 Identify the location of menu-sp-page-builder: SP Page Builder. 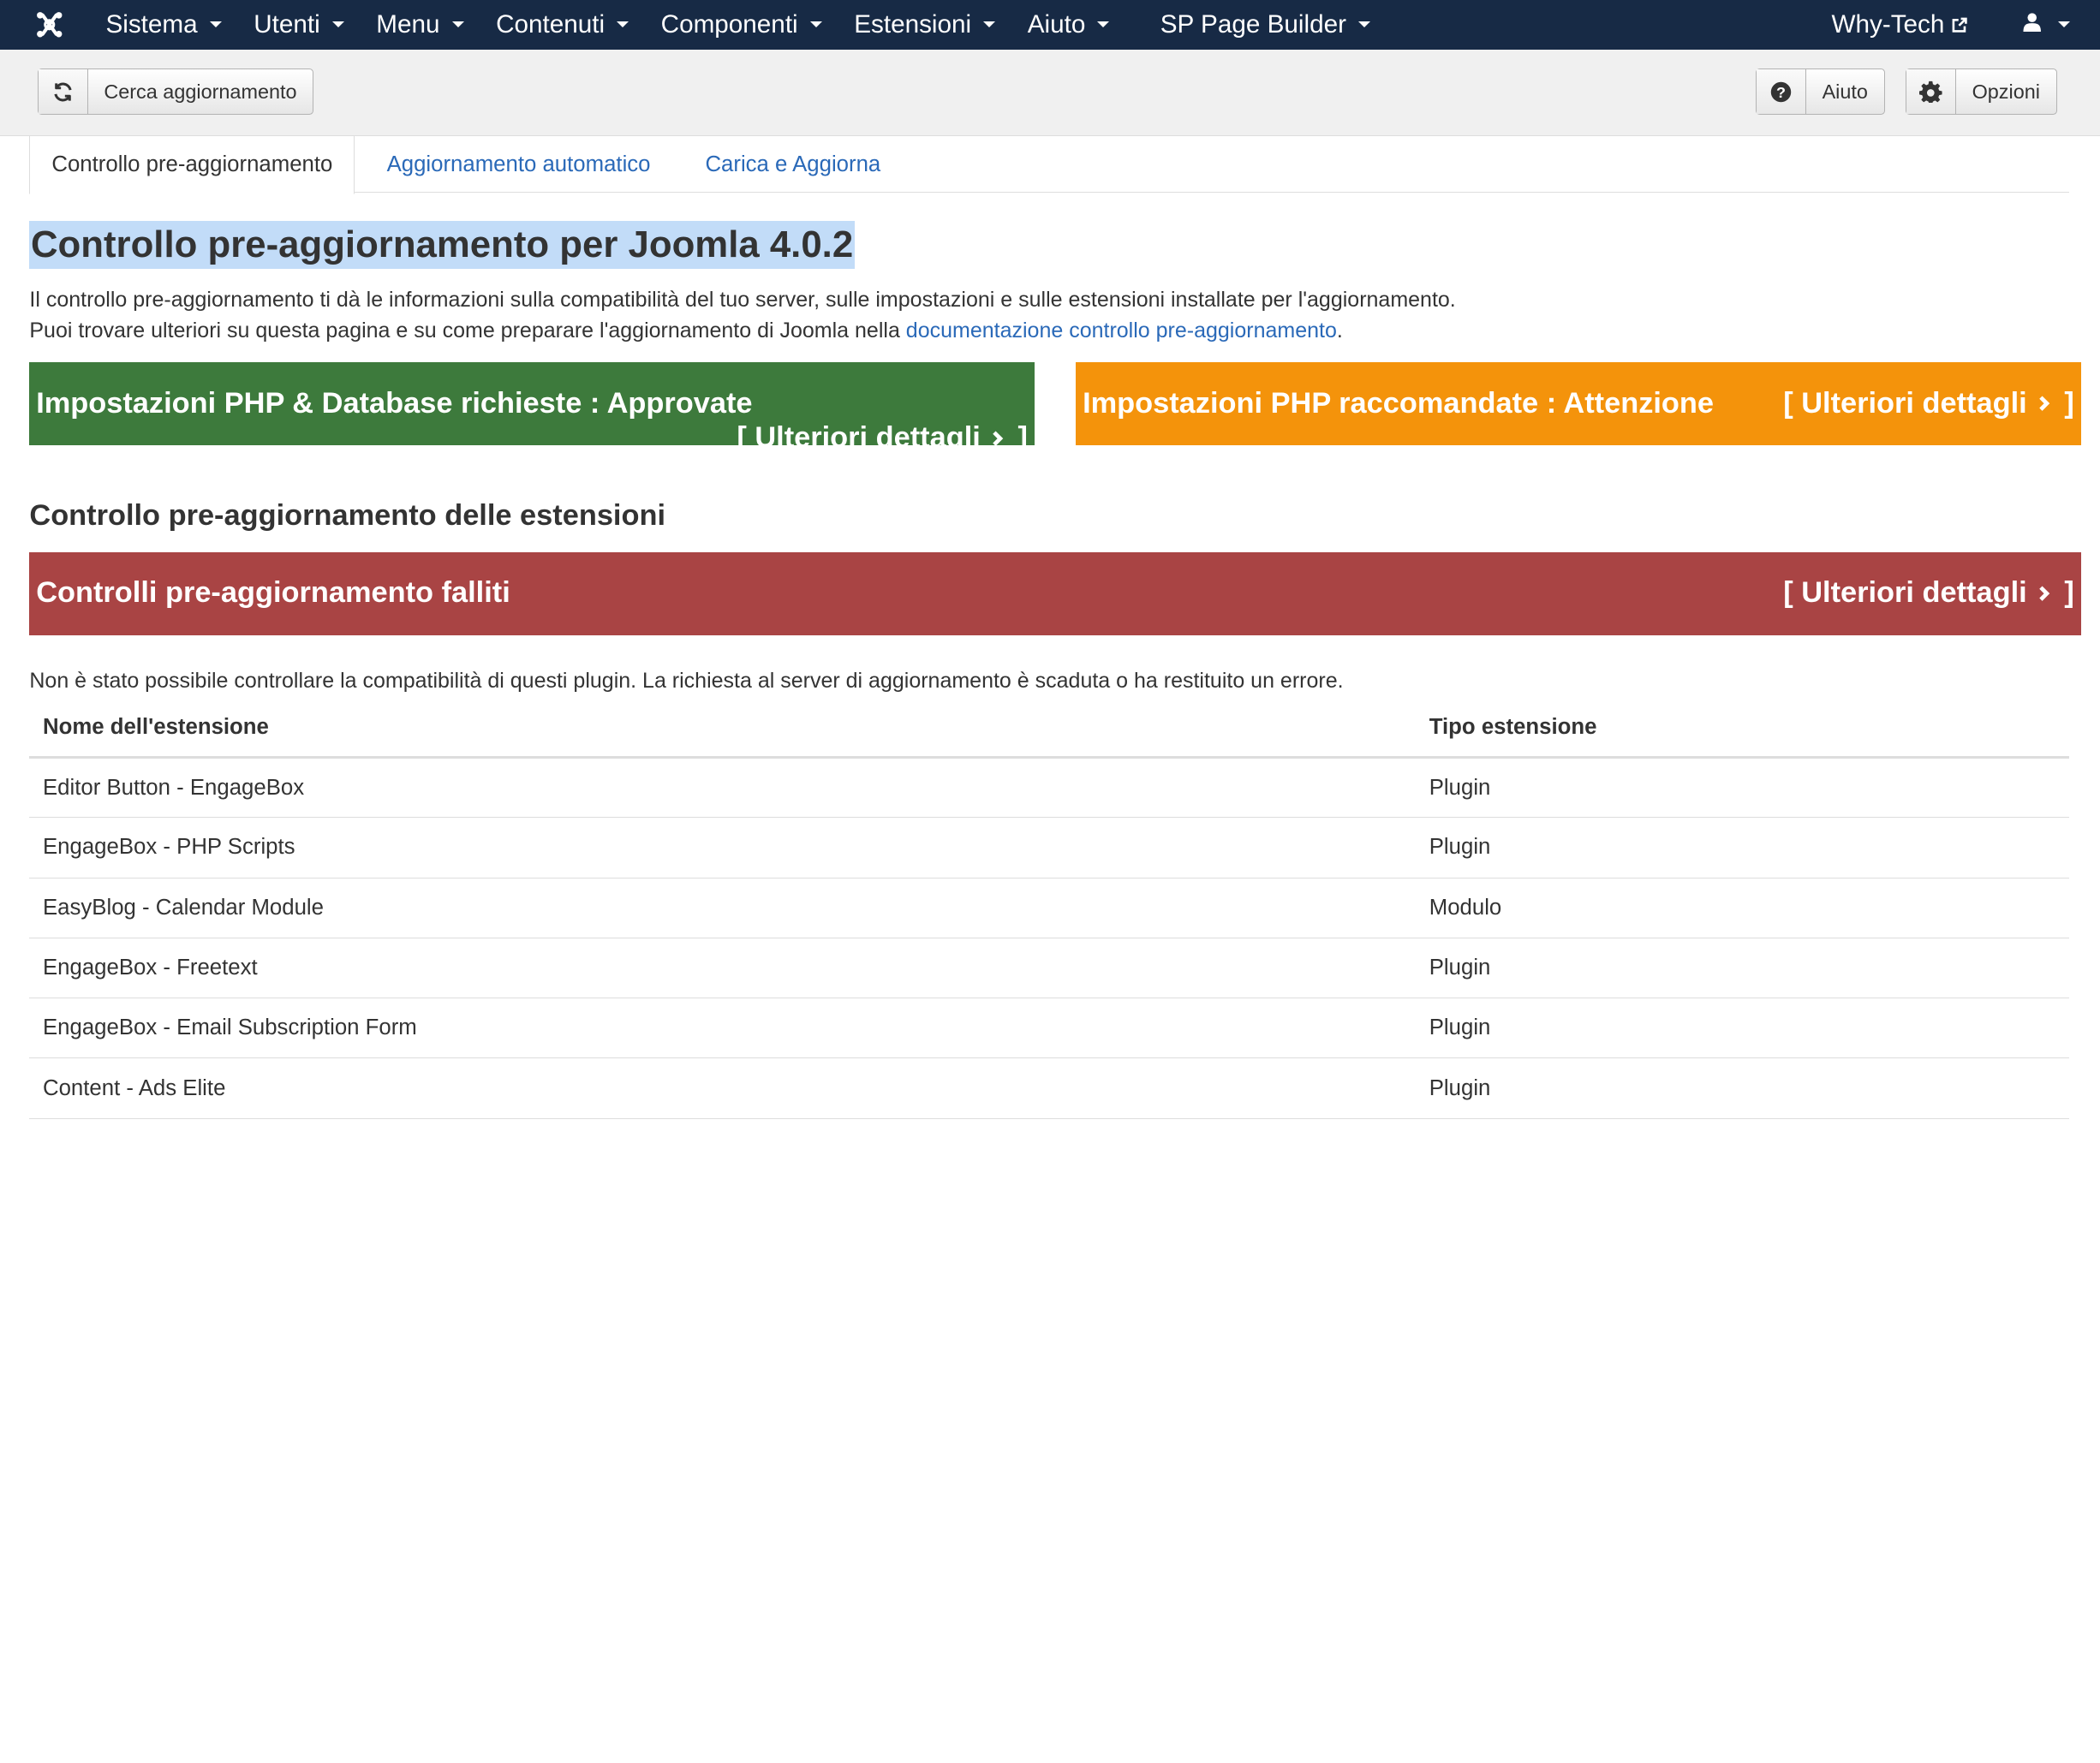
(1265, 25).